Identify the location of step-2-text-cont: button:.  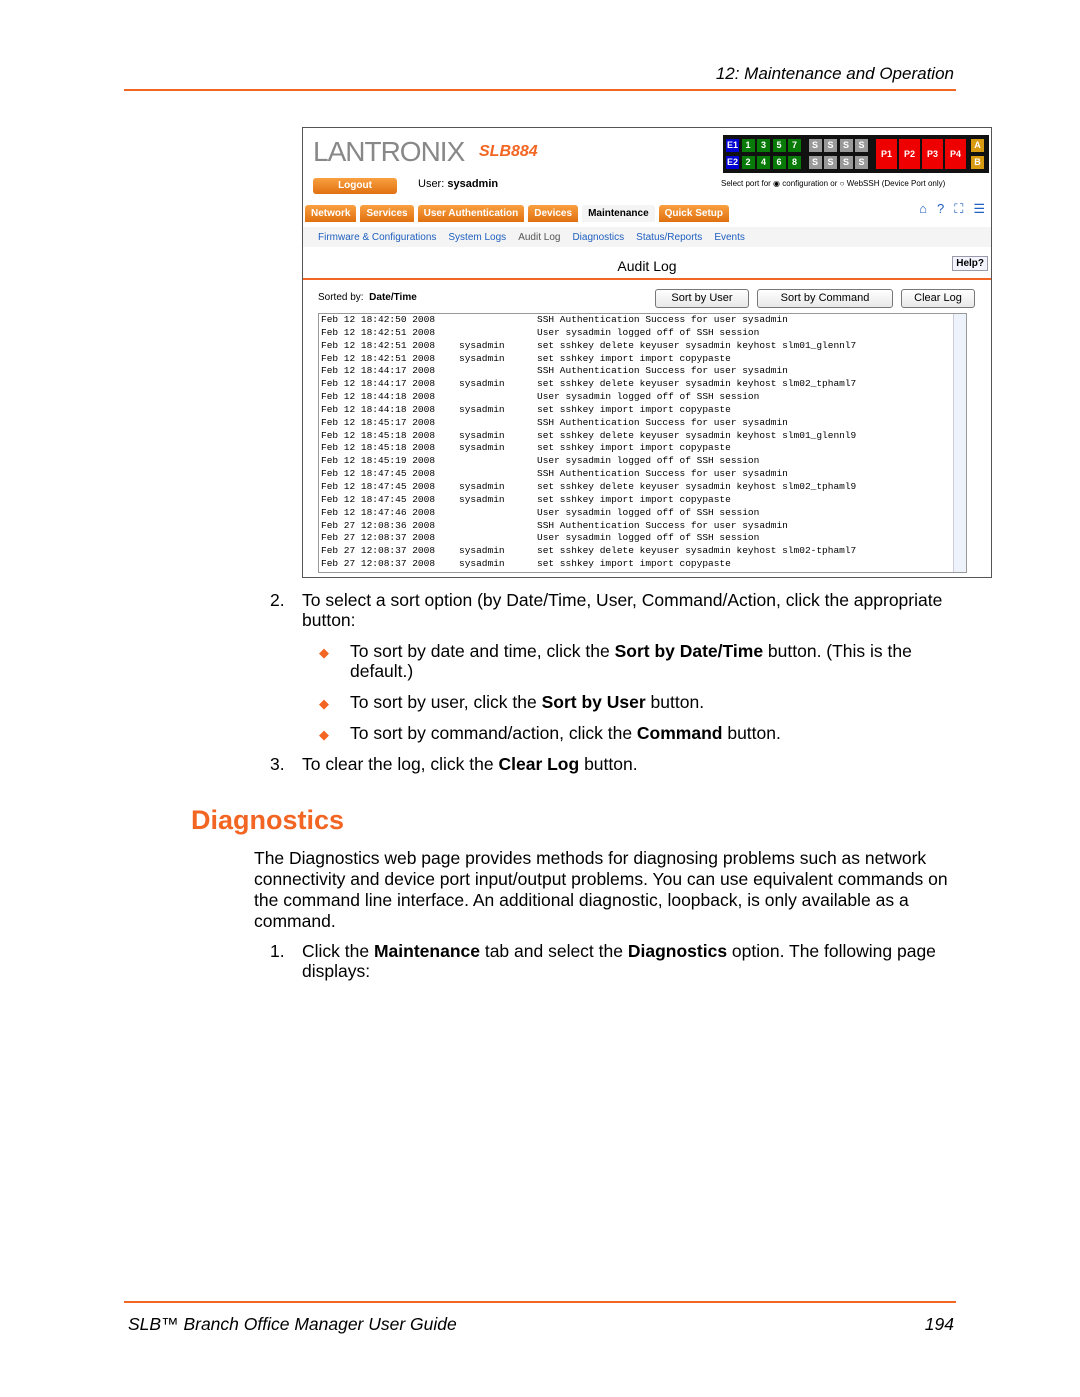
(329, 620).